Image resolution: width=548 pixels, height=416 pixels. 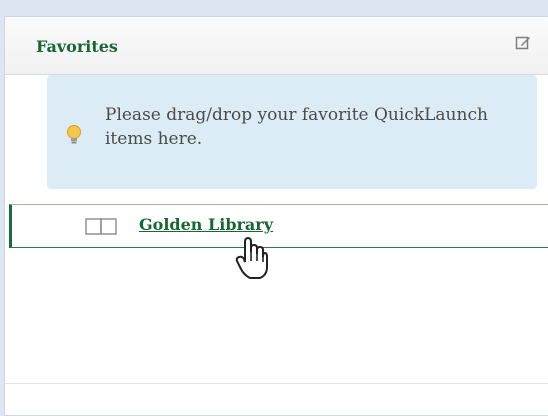 I want to click on book-icon, so click(x=102, y=227).